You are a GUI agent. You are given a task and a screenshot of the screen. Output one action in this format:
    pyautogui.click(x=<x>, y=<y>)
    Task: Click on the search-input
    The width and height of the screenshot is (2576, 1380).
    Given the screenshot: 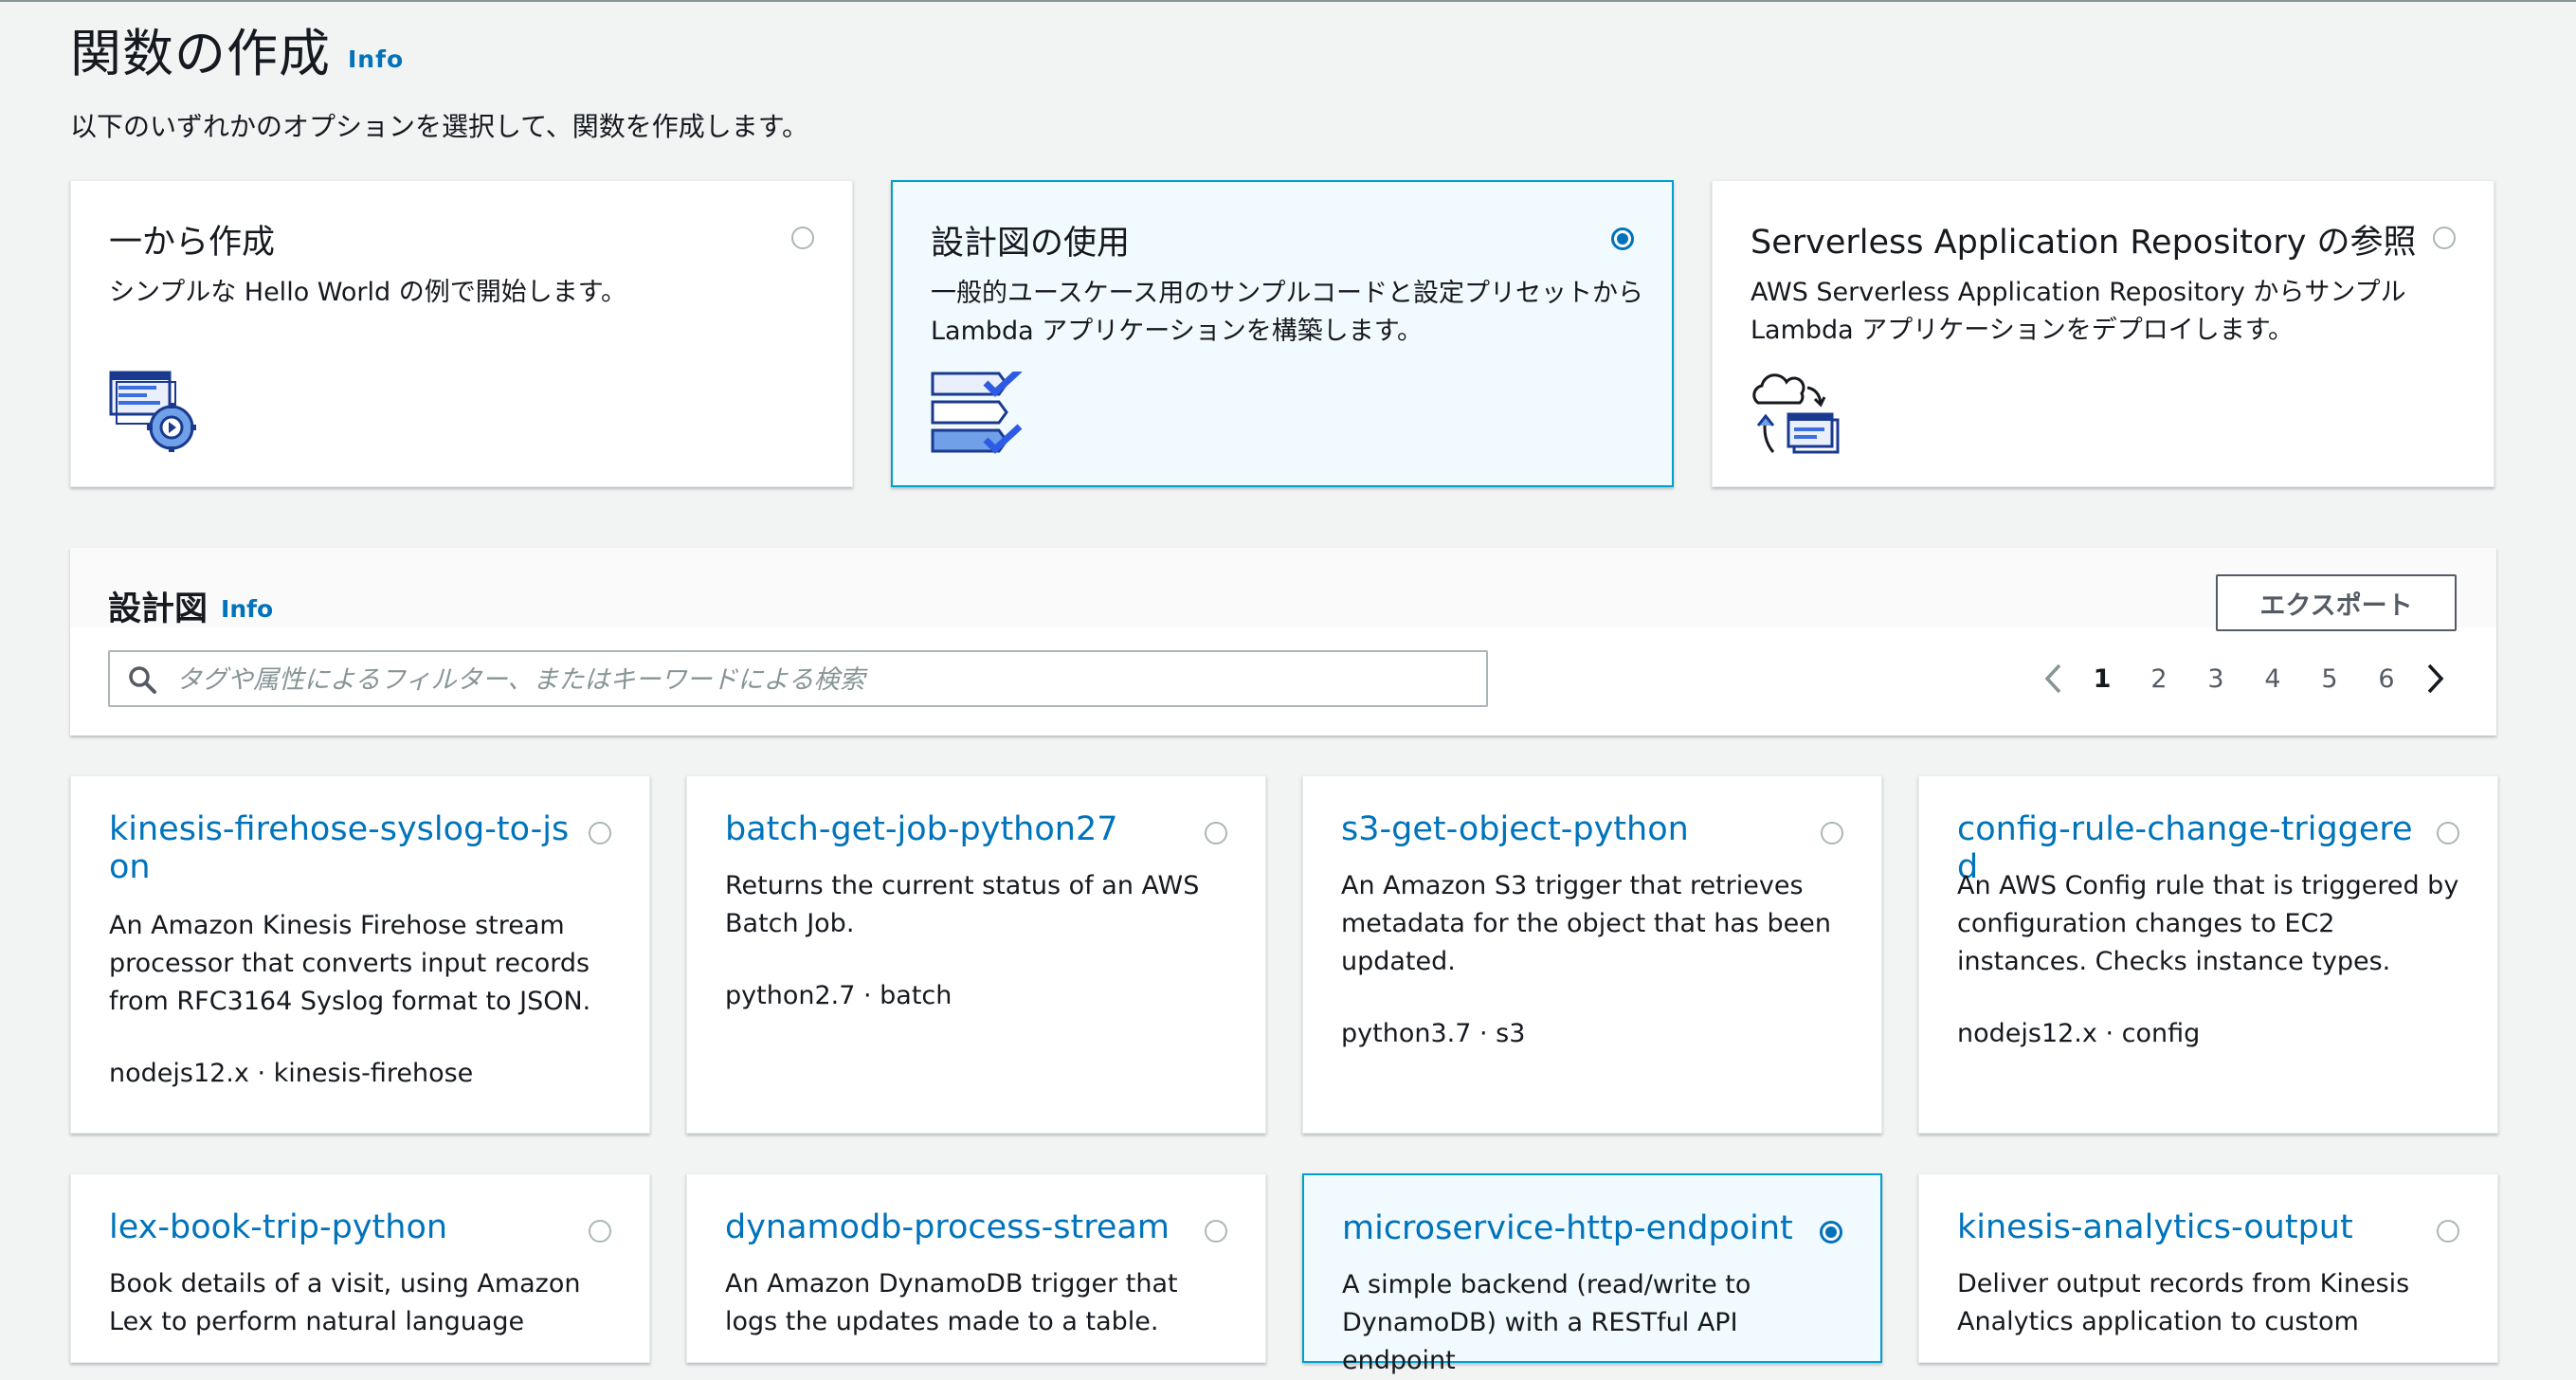 What is the action you would take?
    pyautogui.click(x=820, y=679)
    